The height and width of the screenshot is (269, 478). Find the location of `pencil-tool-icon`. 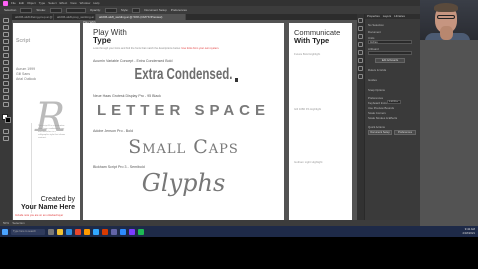

pencil-tool-icon is located at coordinates (6, 76).